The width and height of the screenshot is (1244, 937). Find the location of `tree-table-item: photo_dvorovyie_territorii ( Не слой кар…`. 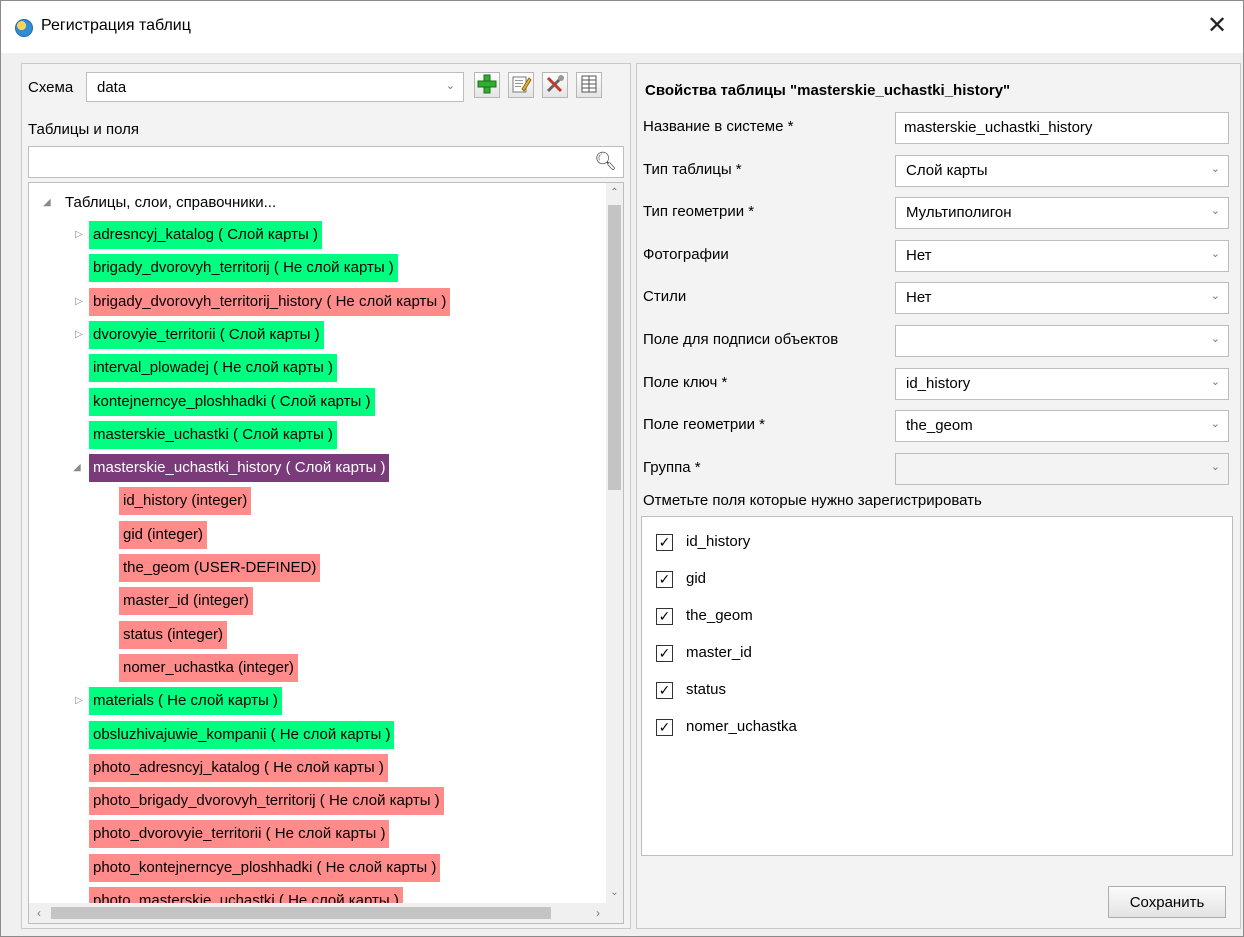

tree-table-item: photo_dvorovyie_territorii ( Не слой кар… is located at coordinates (239, 834).